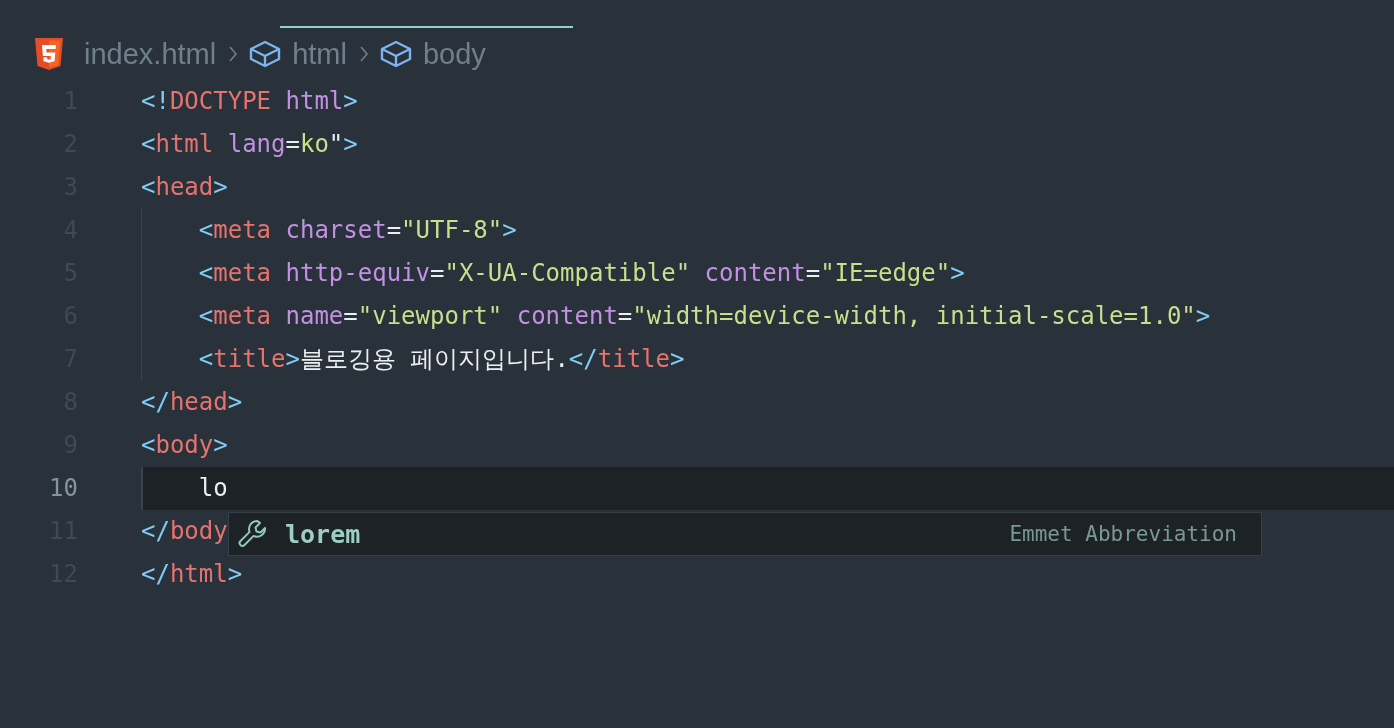  What do you see at coordinates (745, 534) in the screenshot?
I see `suggestion-item: lorem Emmet Abbreviation` at bounding box center [745, 534].